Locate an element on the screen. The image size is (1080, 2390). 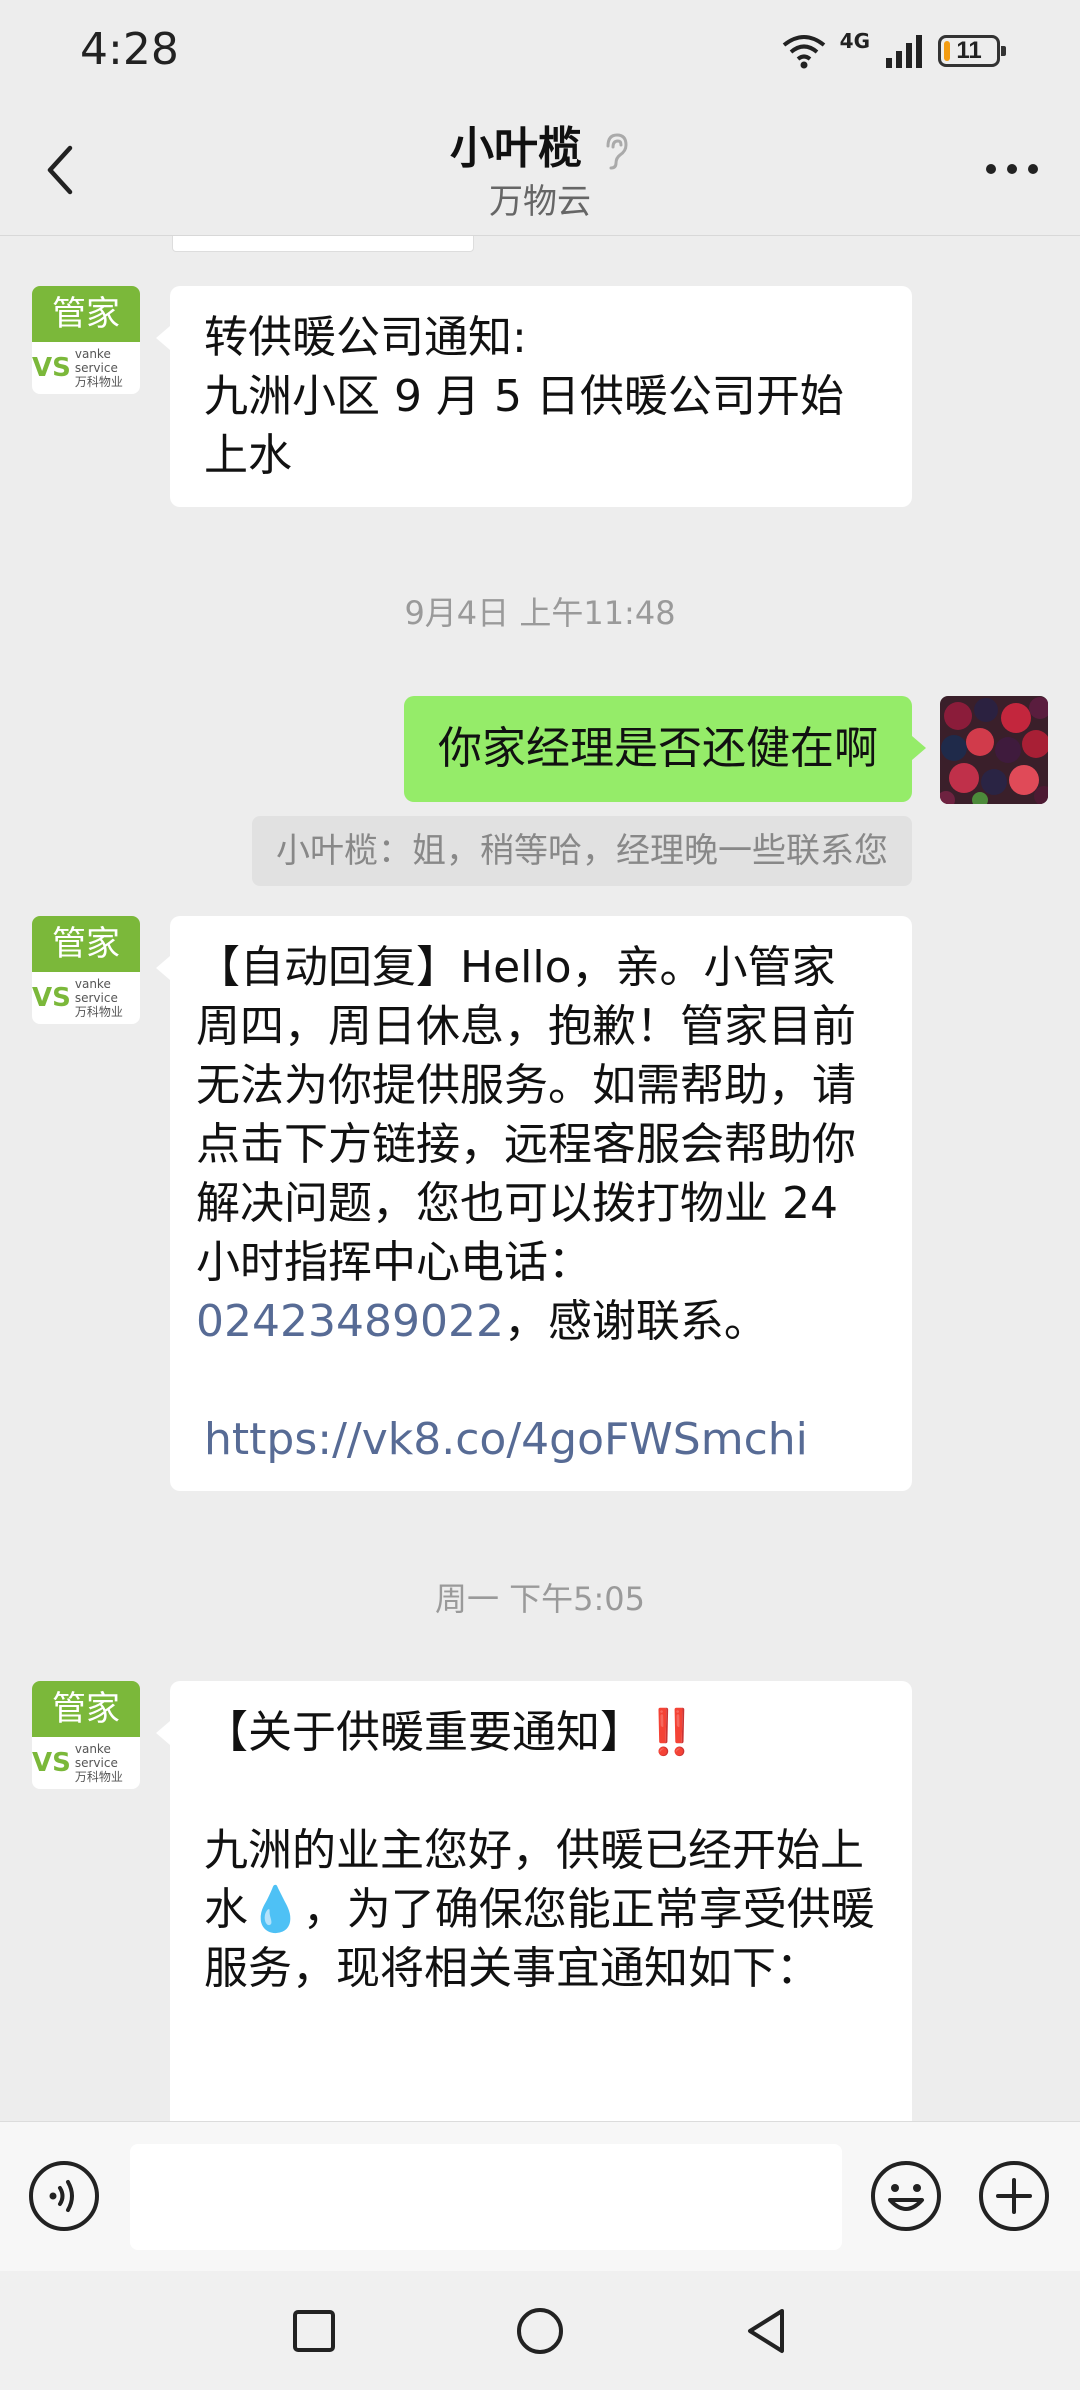
voice-icon is located at coordinates (64, 2196).